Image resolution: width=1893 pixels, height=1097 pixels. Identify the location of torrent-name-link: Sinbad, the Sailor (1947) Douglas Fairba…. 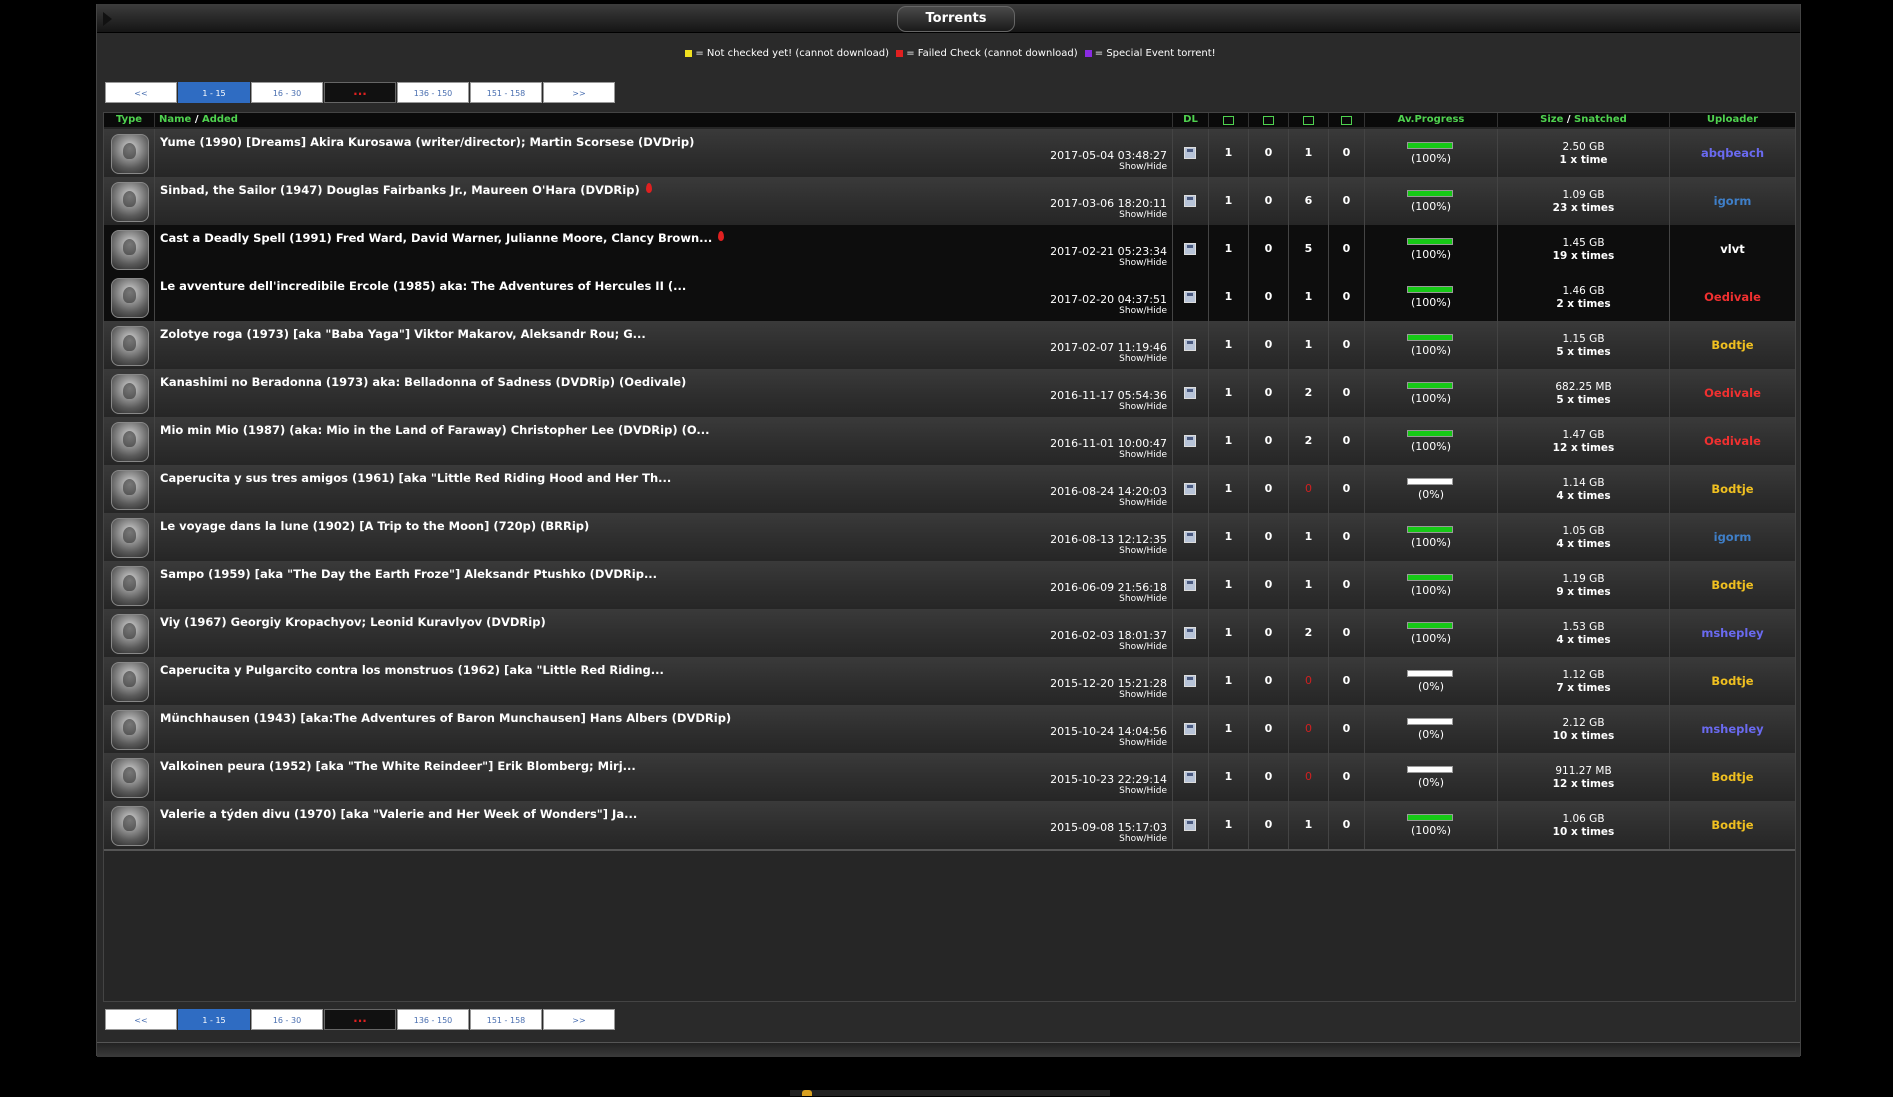
(406, 190).